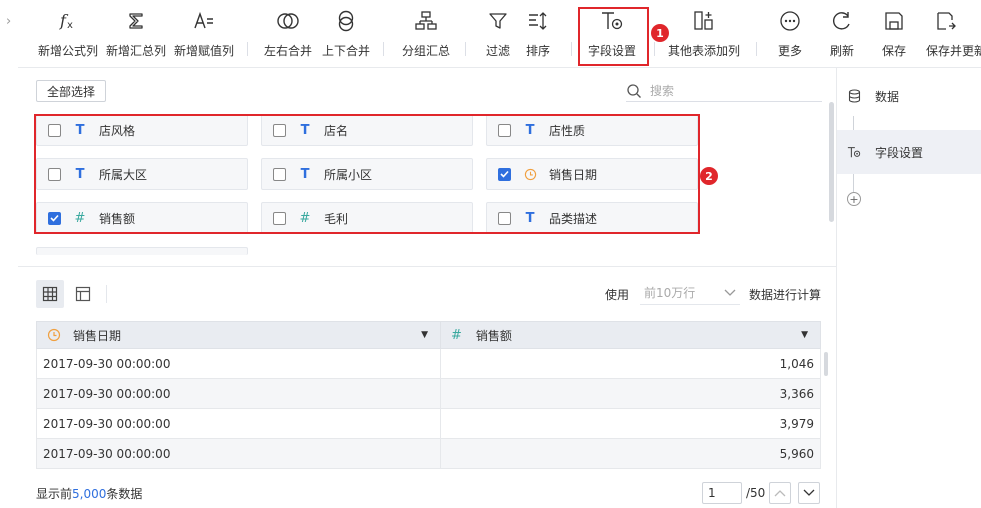 Image resolution: width=981 pixels, height=508 pixels. Describe the element at coordinates (204, 21) in the screenshot. I see `assign-icon` at that location.